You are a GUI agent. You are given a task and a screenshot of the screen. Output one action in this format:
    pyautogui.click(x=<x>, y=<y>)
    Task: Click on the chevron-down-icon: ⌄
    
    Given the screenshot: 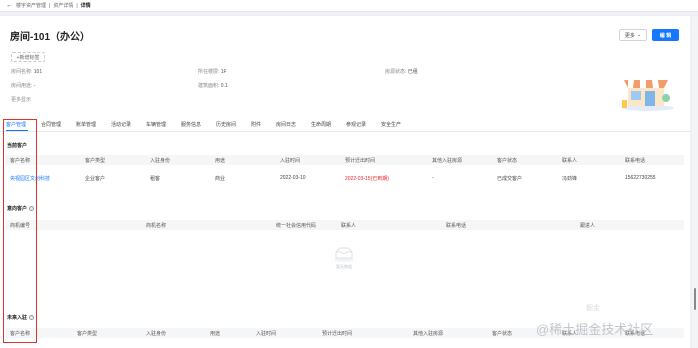 What is the action you would take?
    pyautogui.click(x=639, y=35)
    